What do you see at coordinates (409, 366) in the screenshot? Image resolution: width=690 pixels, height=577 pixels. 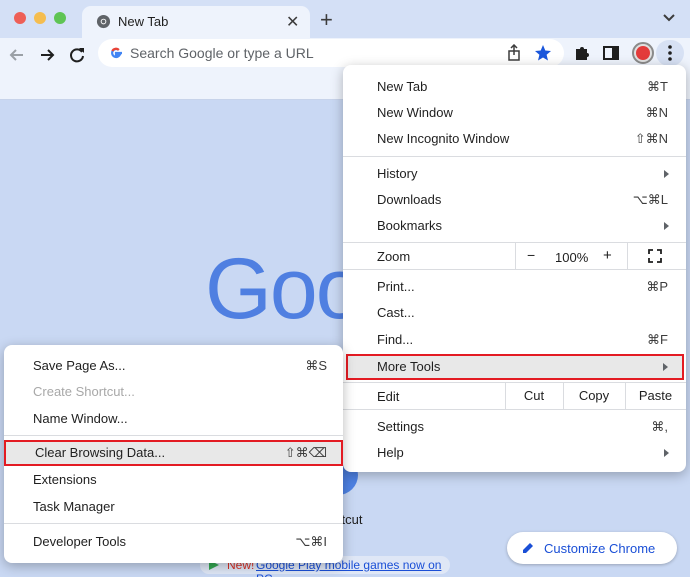 I see `menu-item-label: More Tools` at bounding box center [409, 366].